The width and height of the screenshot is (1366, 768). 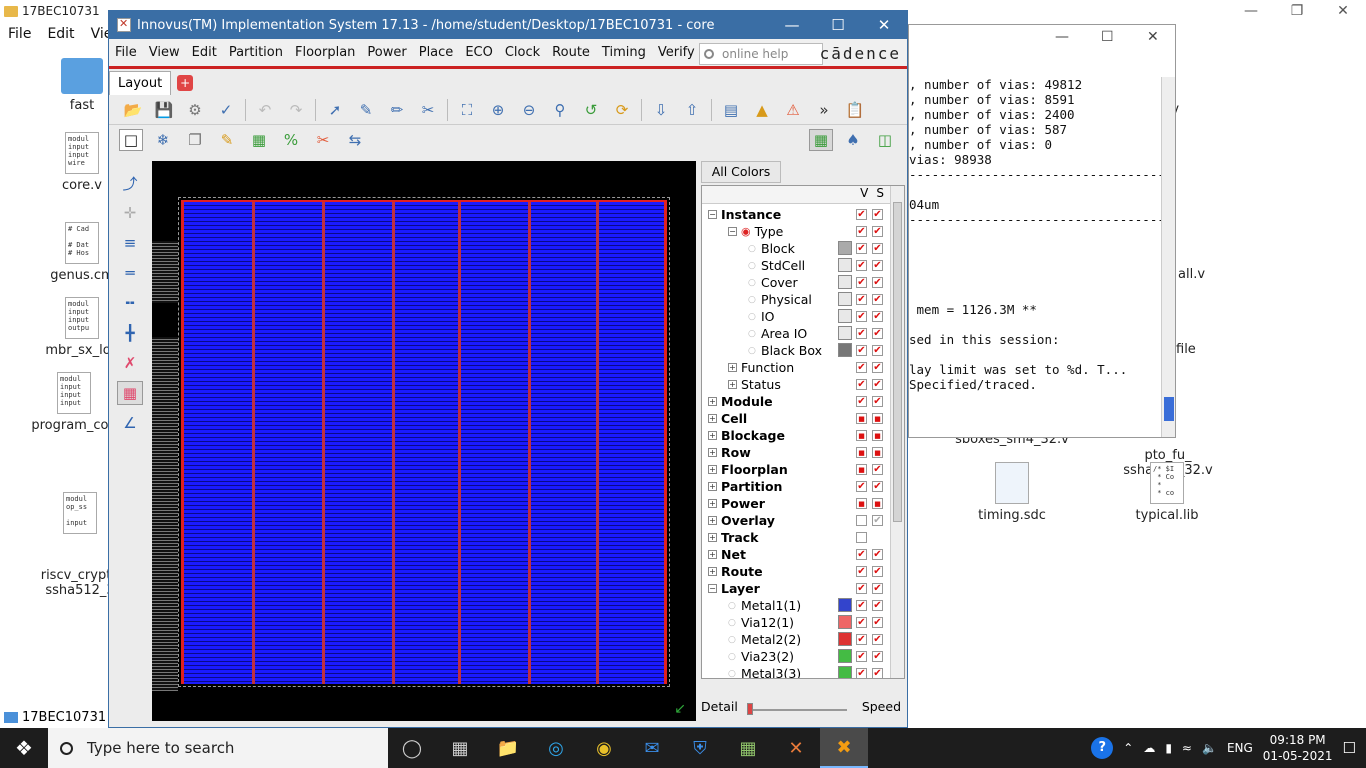 I want to click on color-palette-icon: ▦, so click(x=821, y=140).